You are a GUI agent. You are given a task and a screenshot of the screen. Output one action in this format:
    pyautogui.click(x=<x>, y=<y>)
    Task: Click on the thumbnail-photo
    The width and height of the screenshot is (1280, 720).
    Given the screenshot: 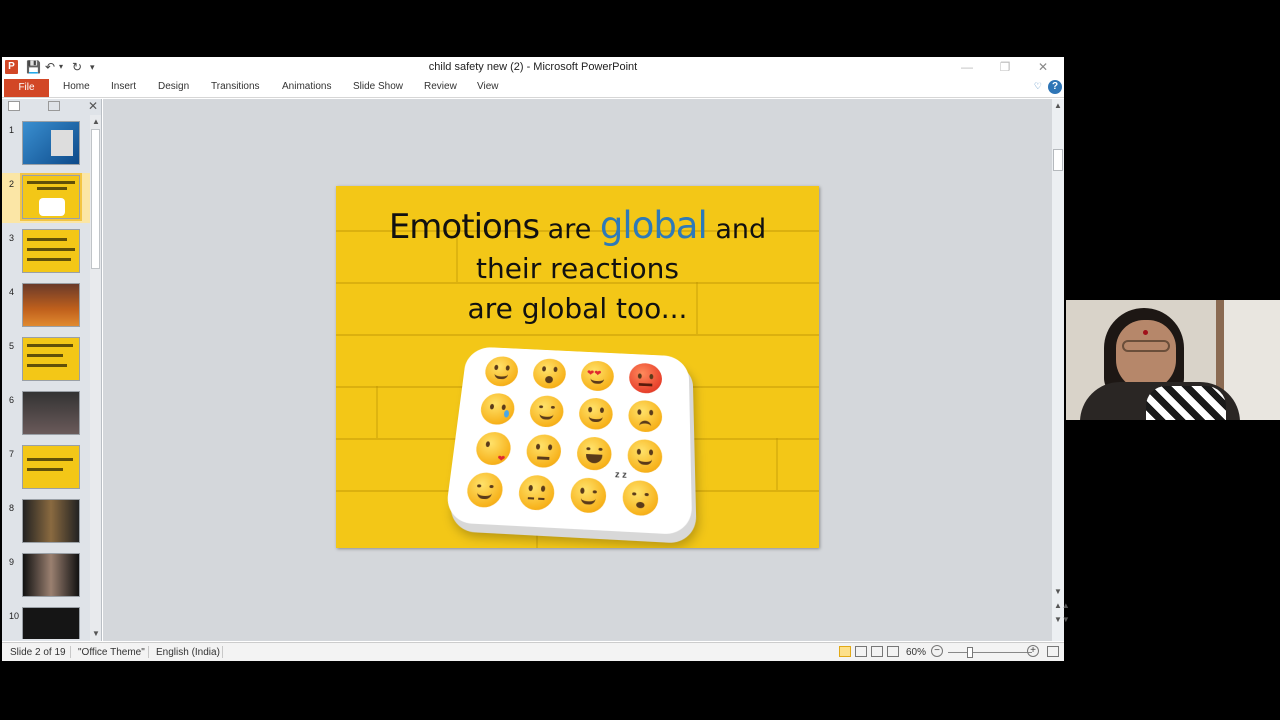 What is the action you would take?
    pyautogui.click(x=62, y=143)
    